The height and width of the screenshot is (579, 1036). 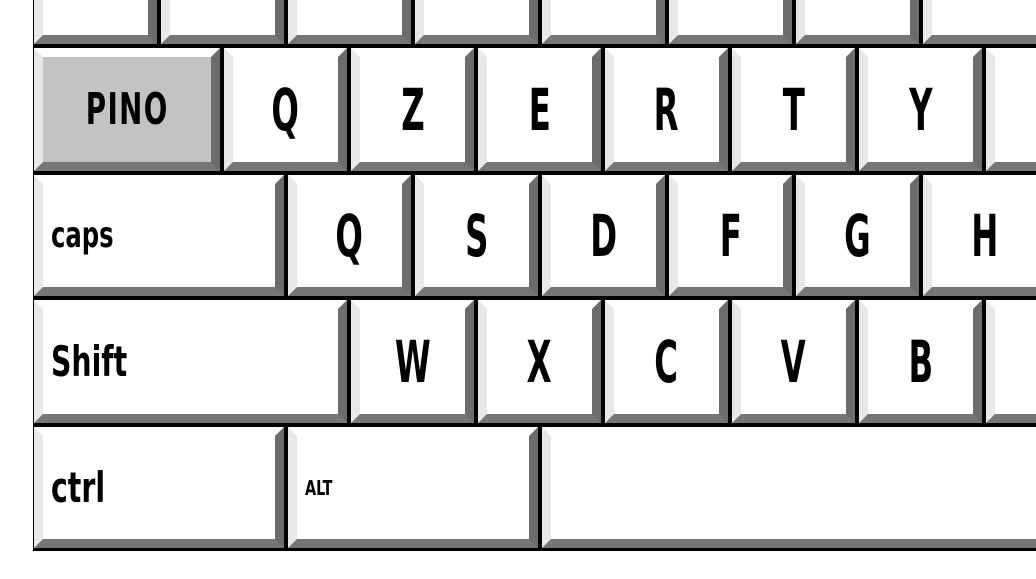 I want to click on key-x: X, so click(x=540, y=362).